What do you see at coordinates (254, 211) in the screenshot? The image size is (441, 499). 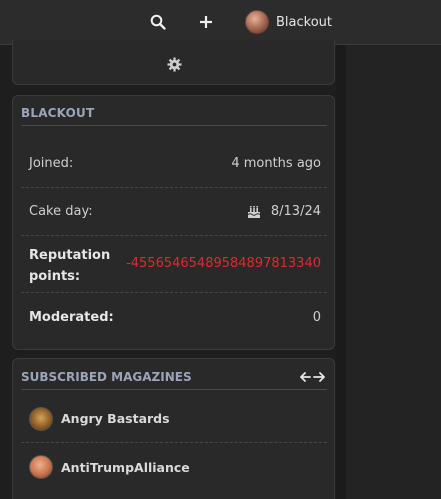 I see `cake-icon` at bounding box center [254, 211].